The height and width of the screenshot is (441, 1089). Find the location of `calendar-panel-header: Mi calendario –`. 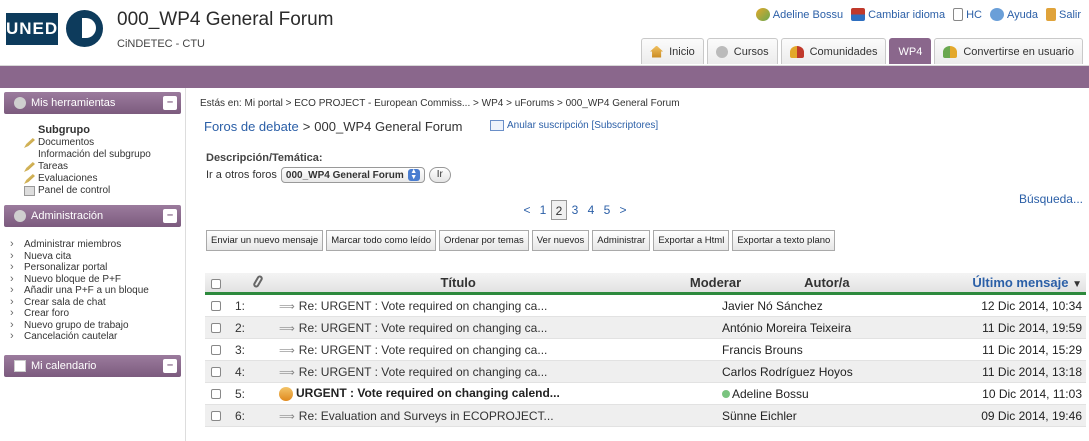

calendar-panel-header: Mi calendario – is located at coordinates (92, 365).